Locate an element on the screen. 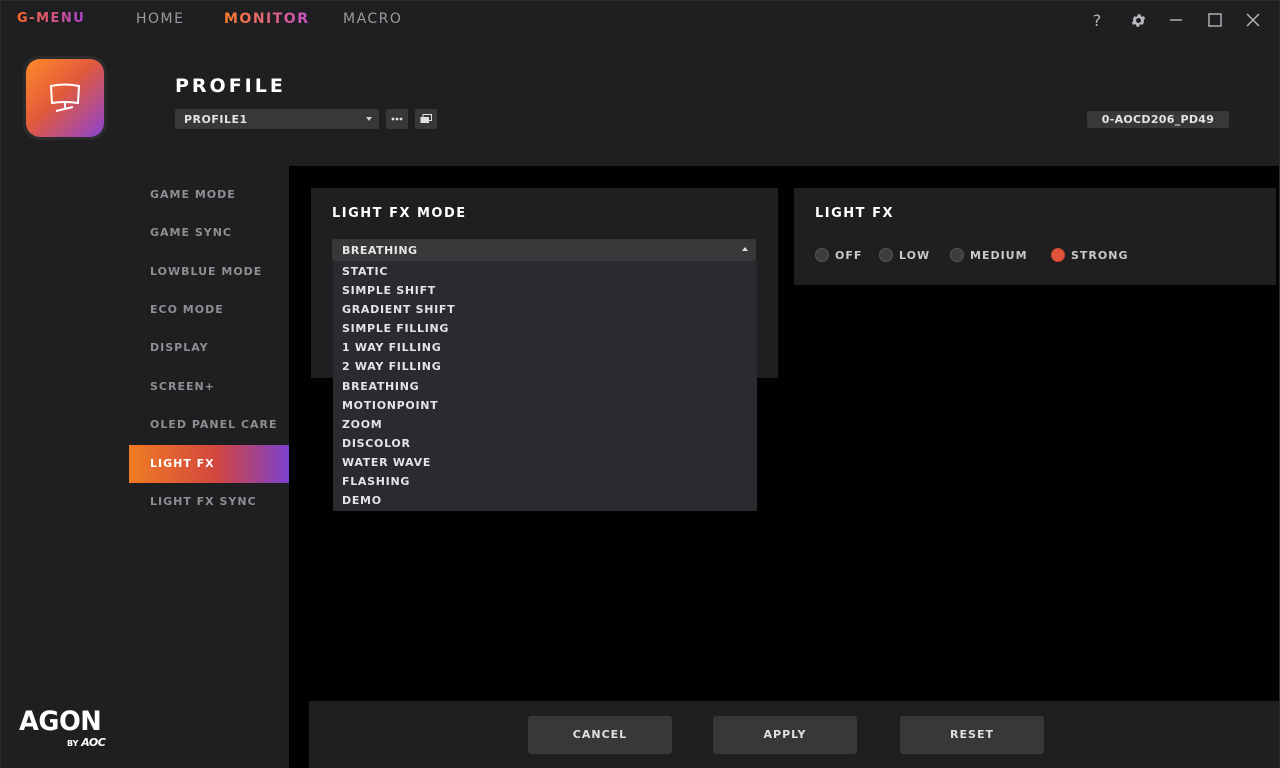  option-flashing: FLASHING is located at coordinates (376, 481).